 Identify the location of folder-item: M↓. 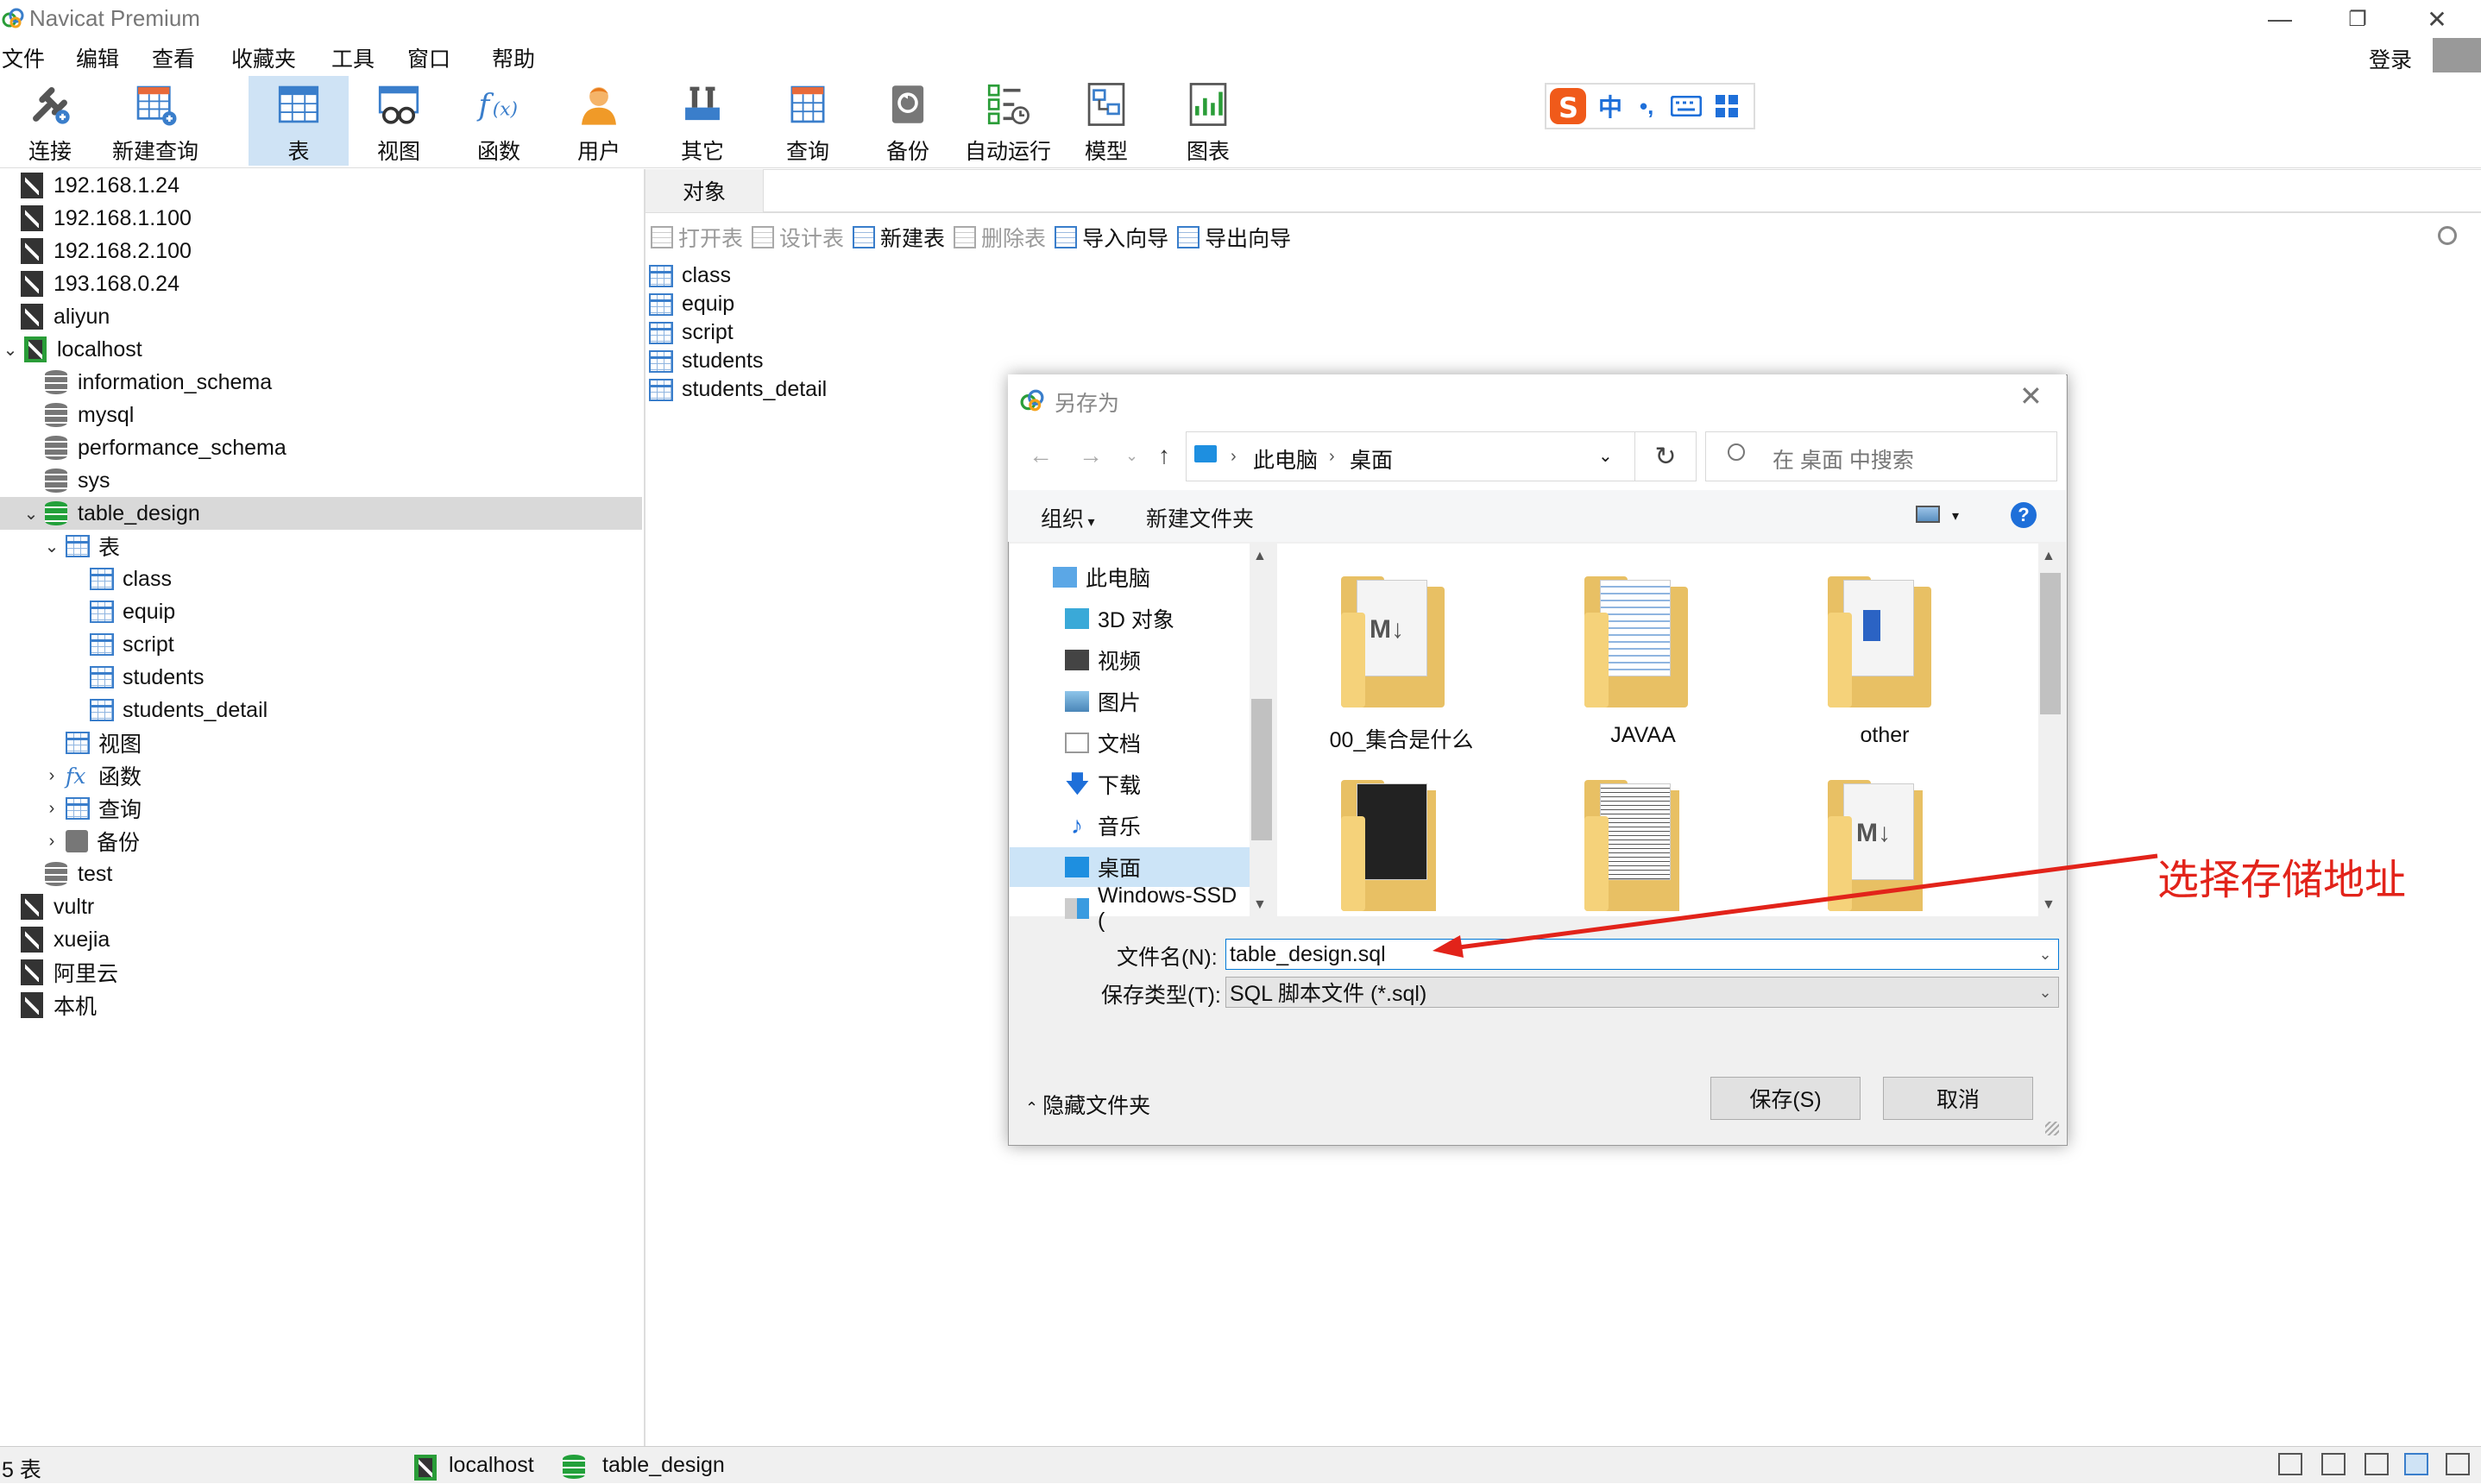
(1380, 638).